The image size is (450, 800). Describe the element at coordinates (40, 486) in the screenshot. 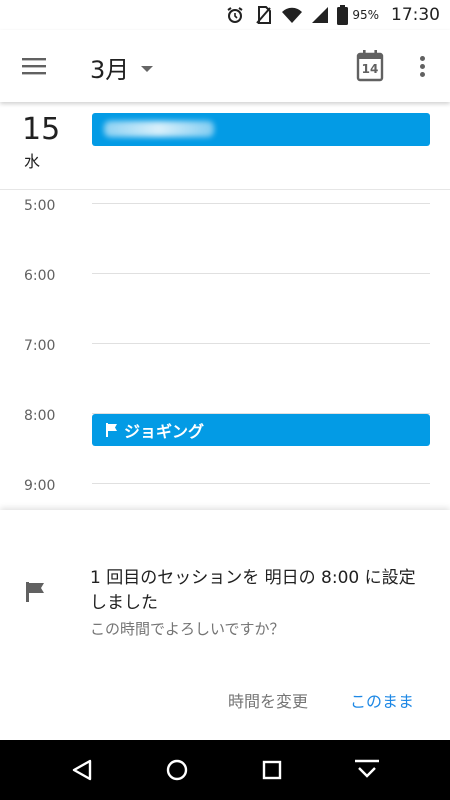

I see `hour-label: 9:00` at that location.